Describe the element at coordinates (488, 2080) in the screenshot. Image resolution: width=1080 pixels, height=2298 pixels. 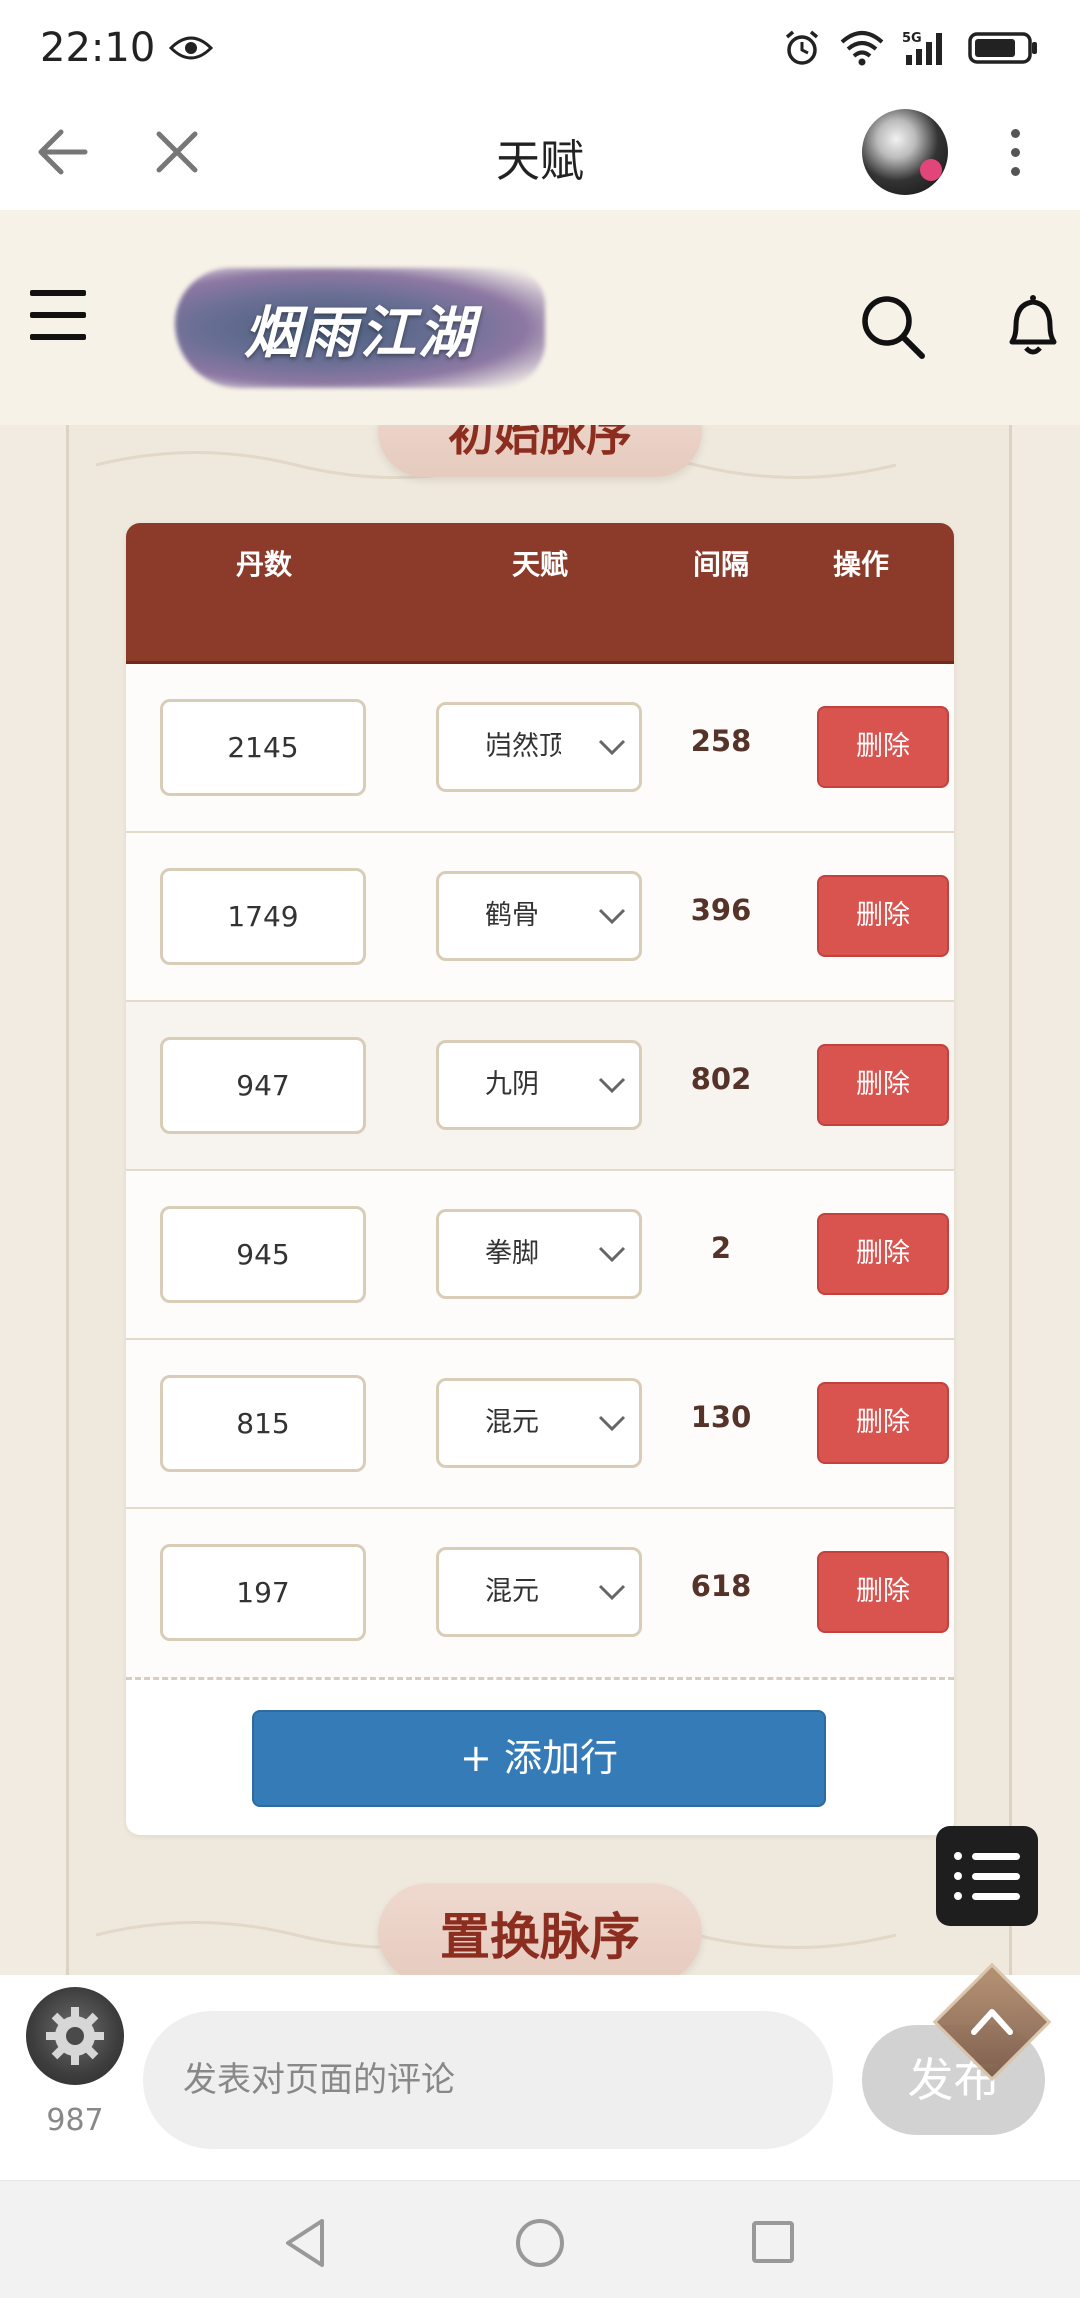
I see `comment-input: 发表对页面的评论` at that location.